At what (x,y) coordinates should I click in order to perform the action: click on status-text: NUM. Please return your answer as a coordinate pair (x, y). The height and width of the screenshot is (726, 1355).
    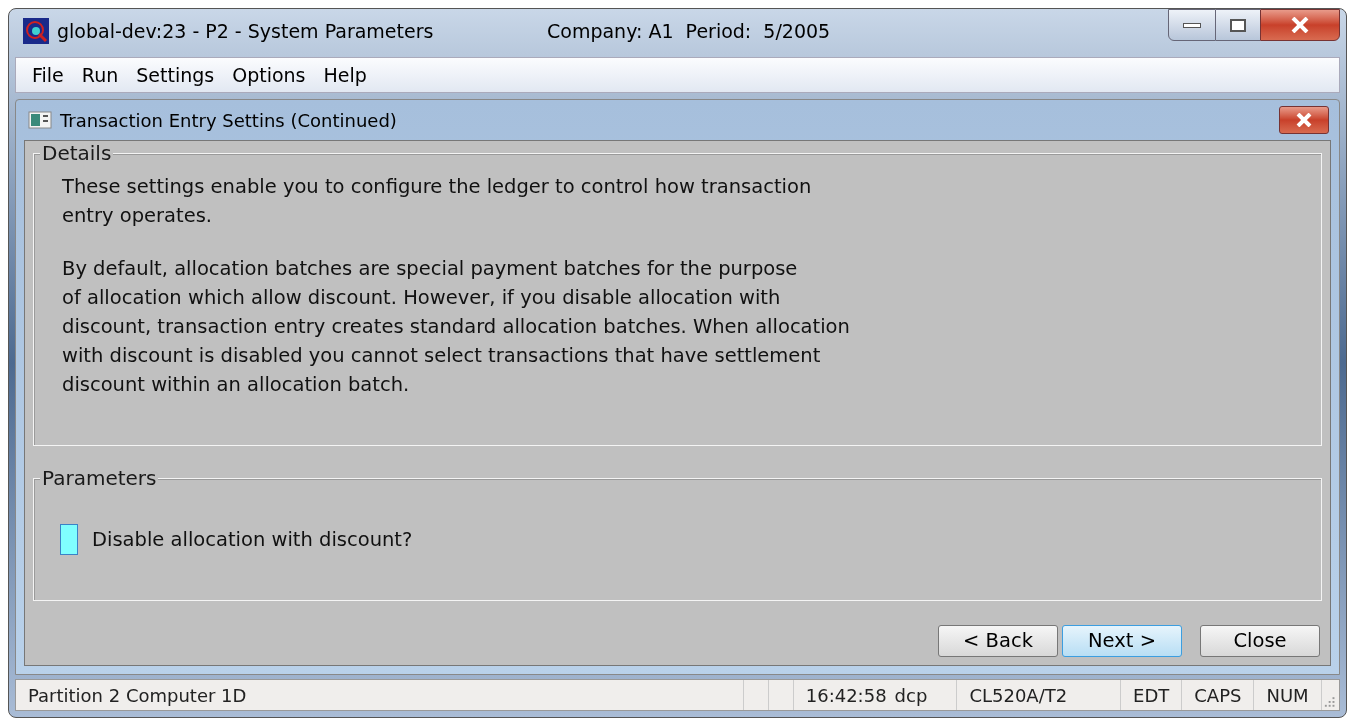
    Looking at the image, I should click on (1287, 695).